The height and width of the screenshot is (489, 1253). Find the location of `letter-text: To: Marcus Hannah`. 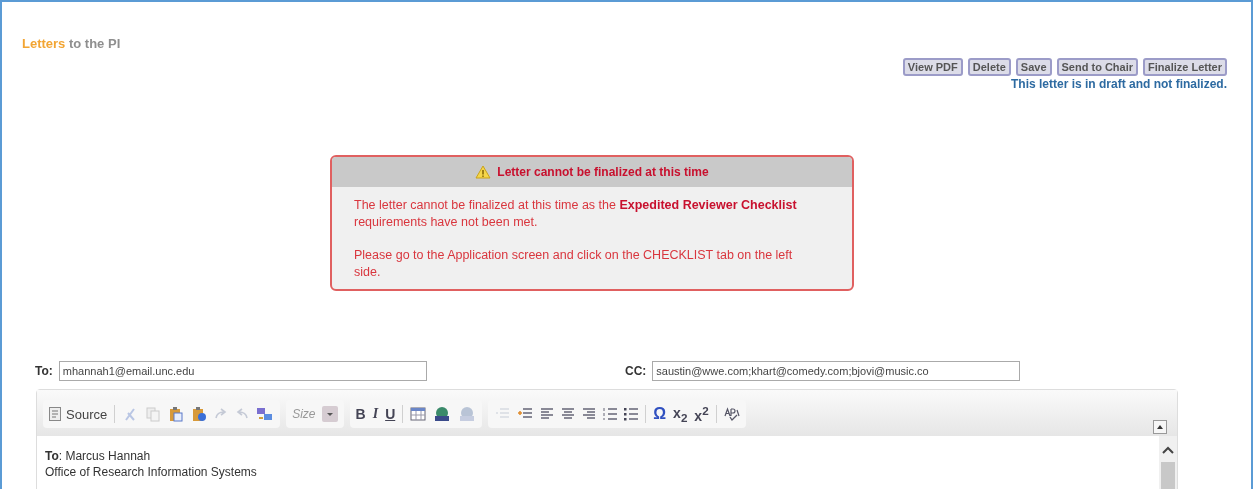

letter-text: To: Marcus Hannah is located at coordinates (98, 456).